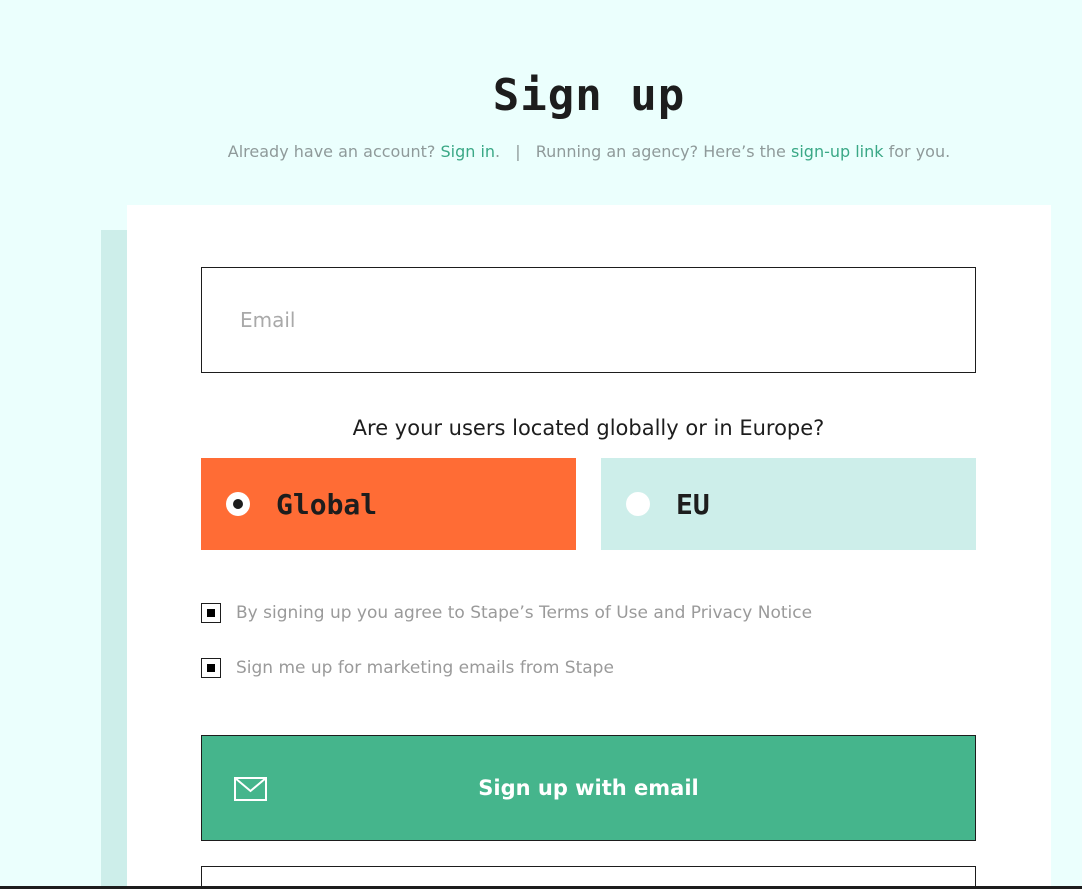 The width and height of the screenshot is (1082, 889). Describe the element at coordinates (571, 320) in the screenshot. I see `email-input` at that location.